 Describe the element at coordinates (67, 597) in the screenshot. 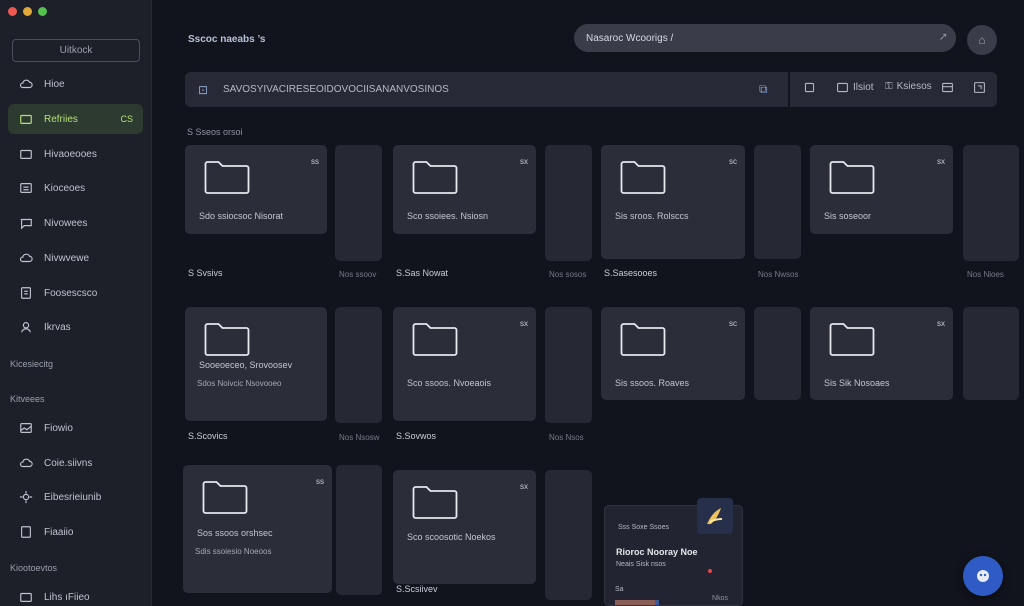

I see `sidebar-item-label: Lihs ıFiieo` at that location.